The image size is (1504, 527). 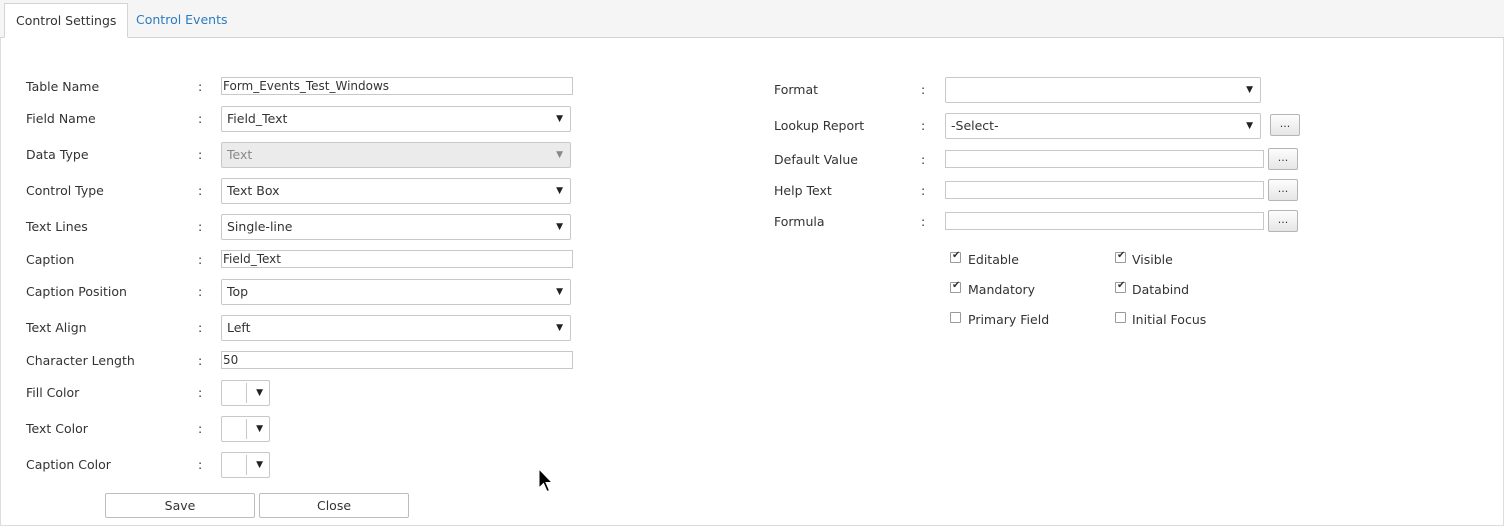 I want to click on visible-checkbox: ✔, so click(x=1120, y=256).